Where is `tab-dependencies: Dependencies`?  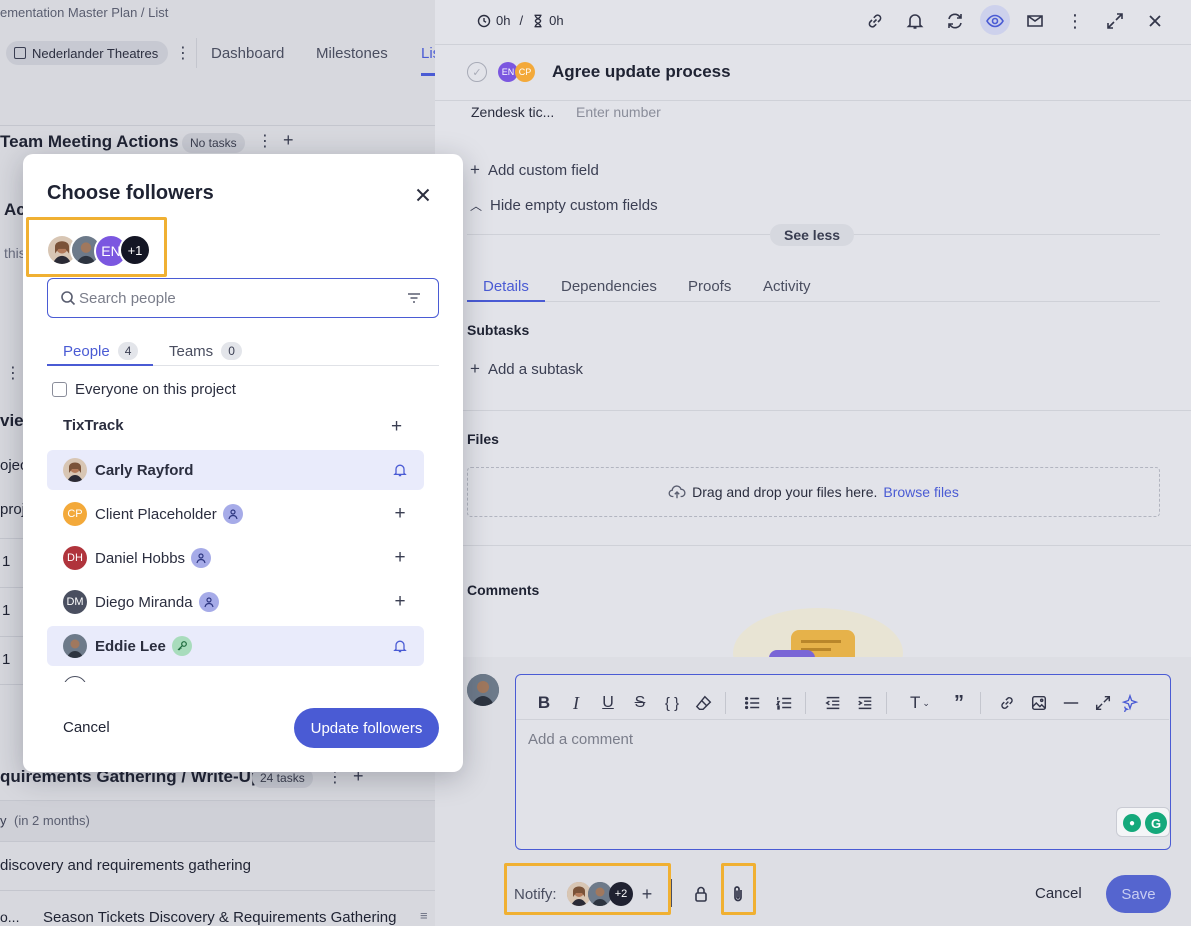
tab-dependencies: Dependencies is located at coordinates (609, 286).